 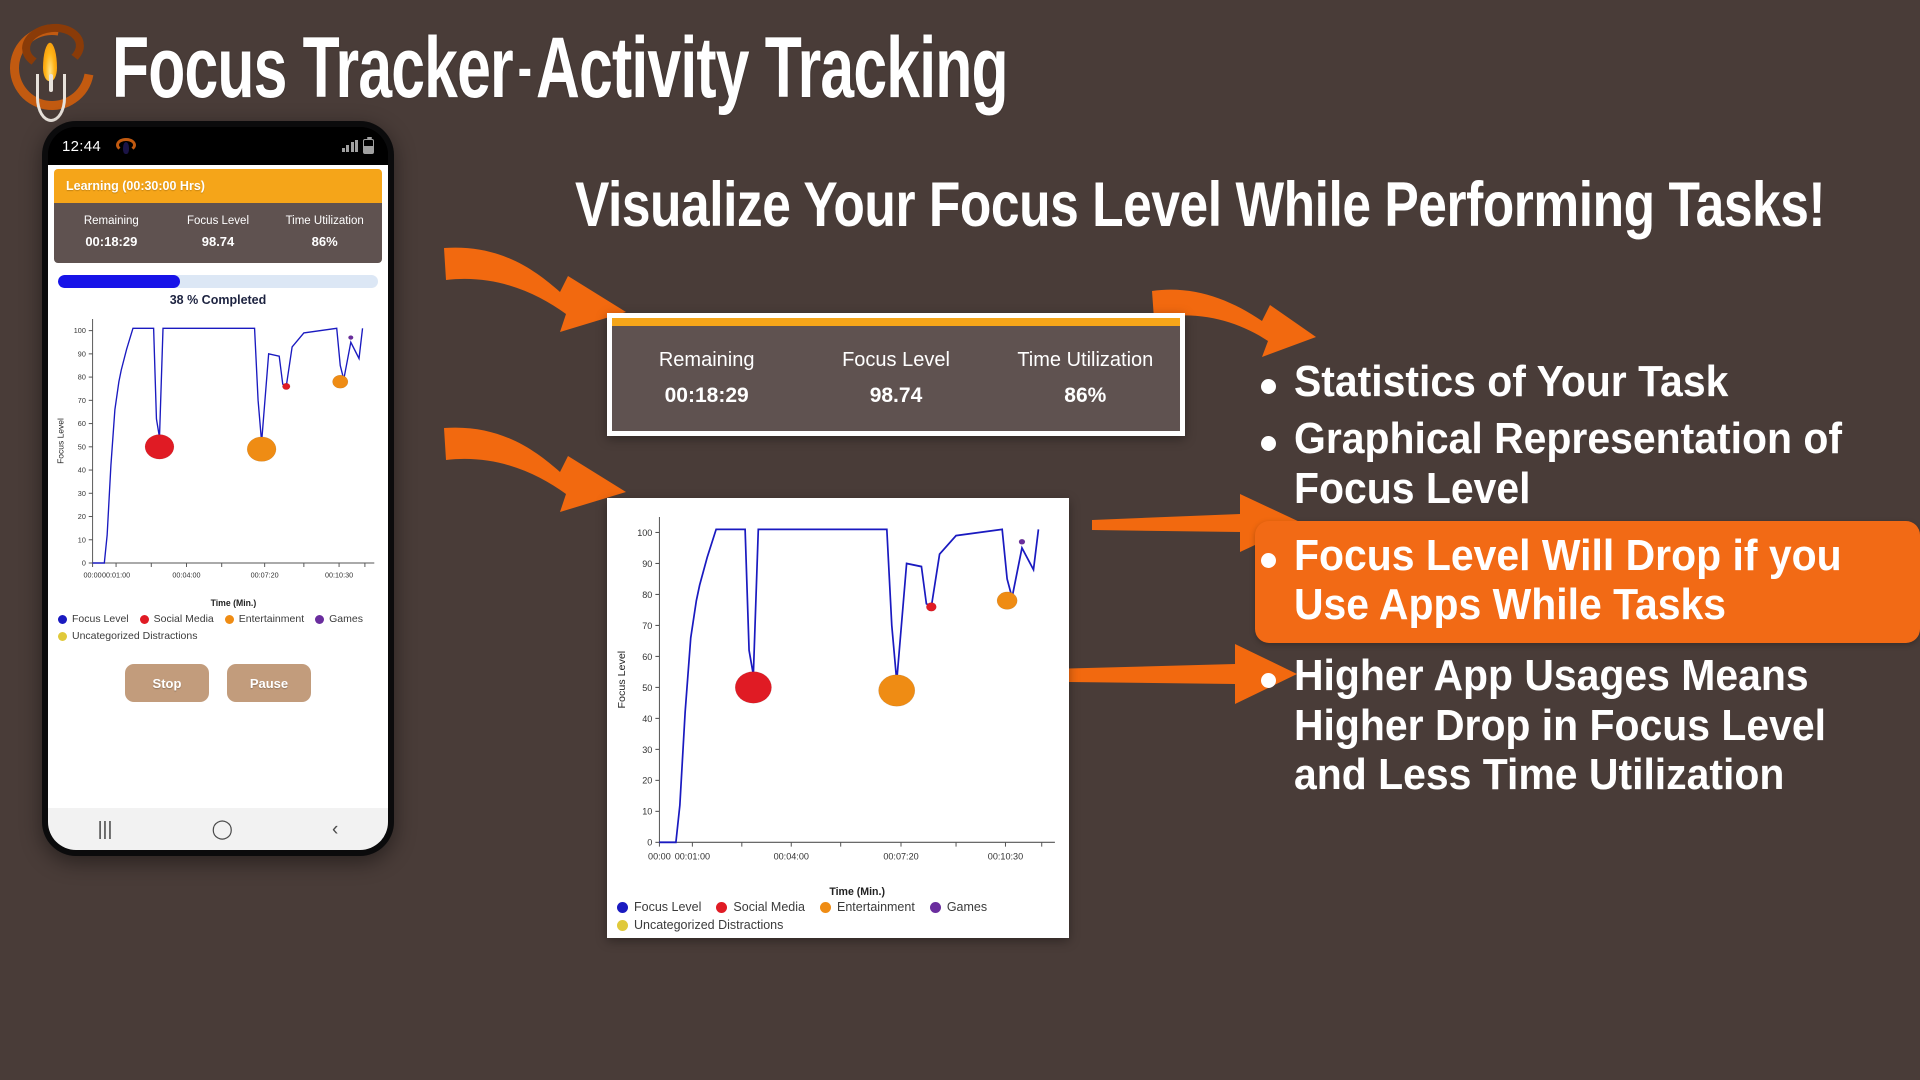 I want to click on callout-accent-bar, so click(x=896, y=322).